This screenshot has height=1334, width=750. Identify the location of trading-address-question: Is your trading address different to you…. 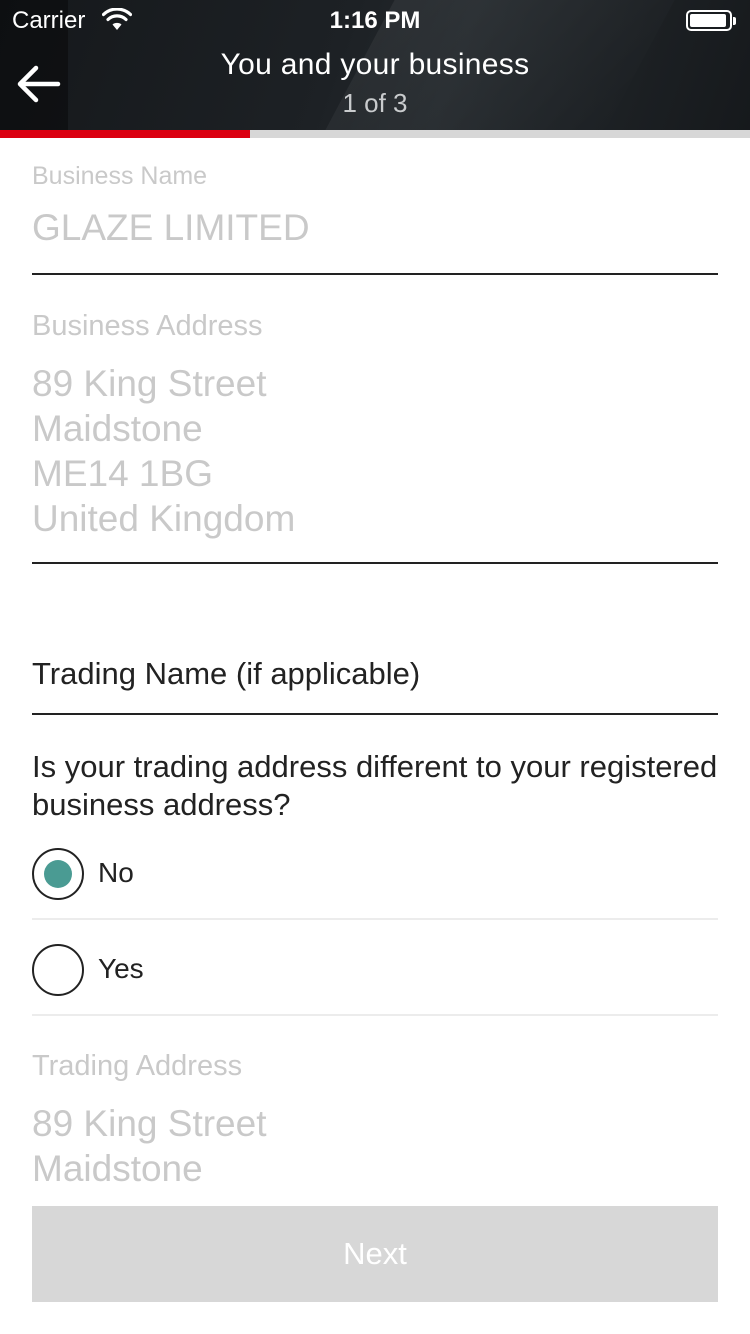
(375, 785).